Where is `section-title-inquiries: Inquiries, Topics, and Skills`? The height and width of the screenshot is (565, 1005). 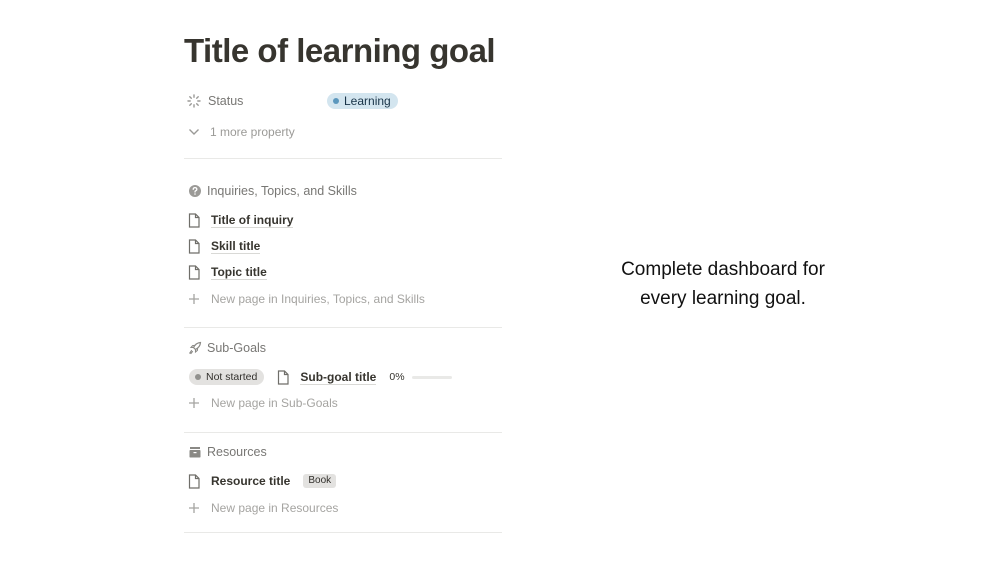 section-title-inquiries: Inquiries, Topics, and Skills is located at coordinates (282, 191).